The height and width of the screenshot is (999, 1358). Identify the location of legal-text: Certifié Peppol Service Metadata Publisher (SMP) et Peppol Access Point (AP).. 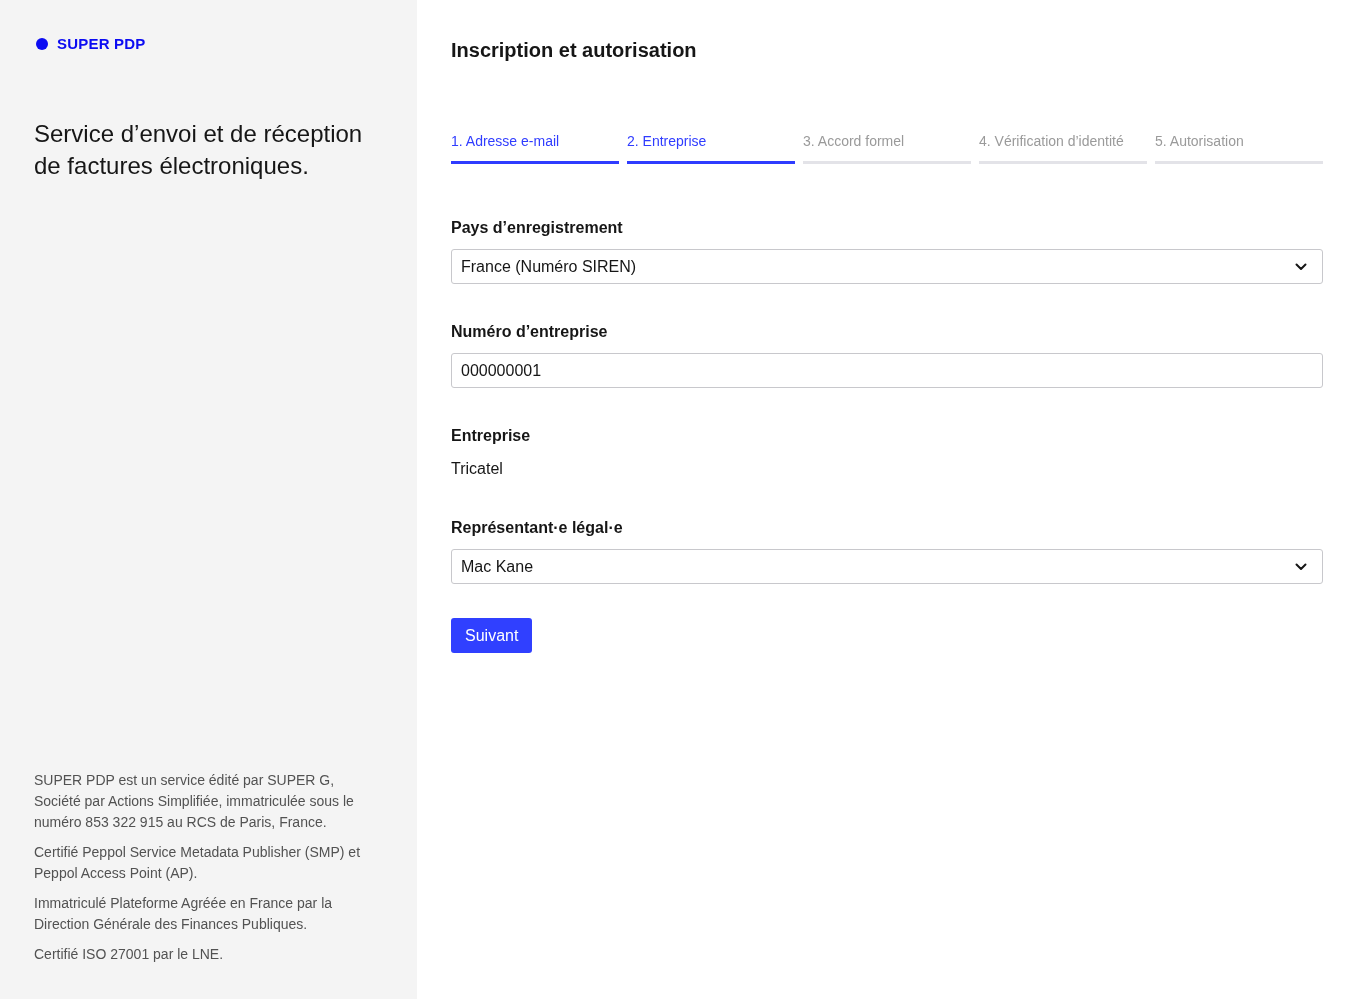
(198, 863).